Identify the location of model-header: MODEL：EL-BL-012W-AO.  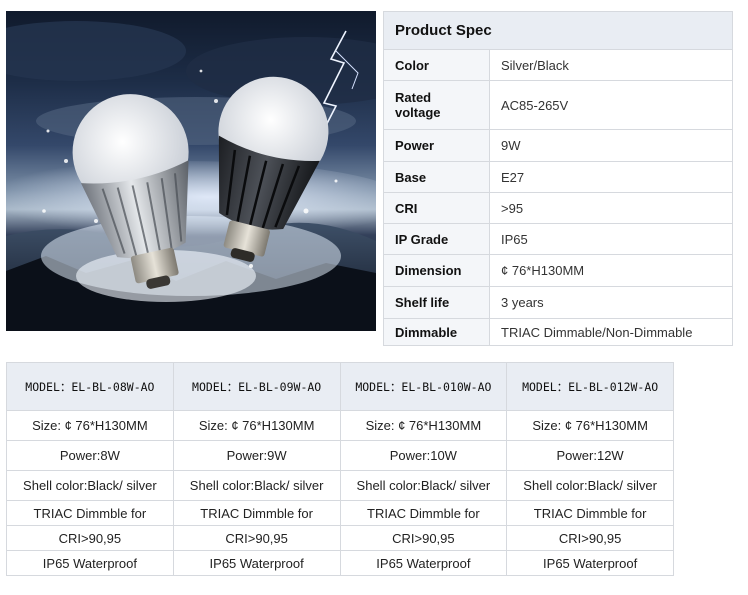
(590, 386).